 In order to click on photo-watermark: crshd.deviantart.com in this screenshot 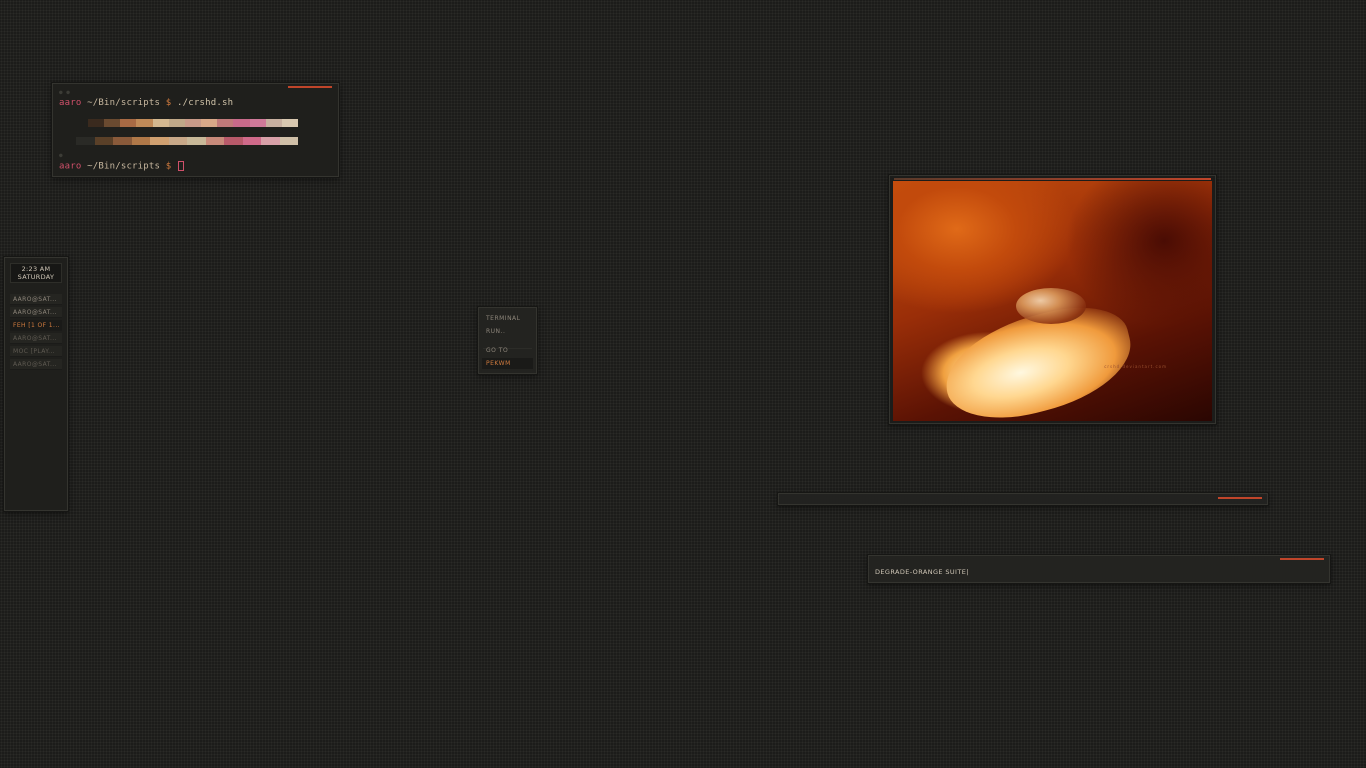, I will do `click(1135, 366)`.